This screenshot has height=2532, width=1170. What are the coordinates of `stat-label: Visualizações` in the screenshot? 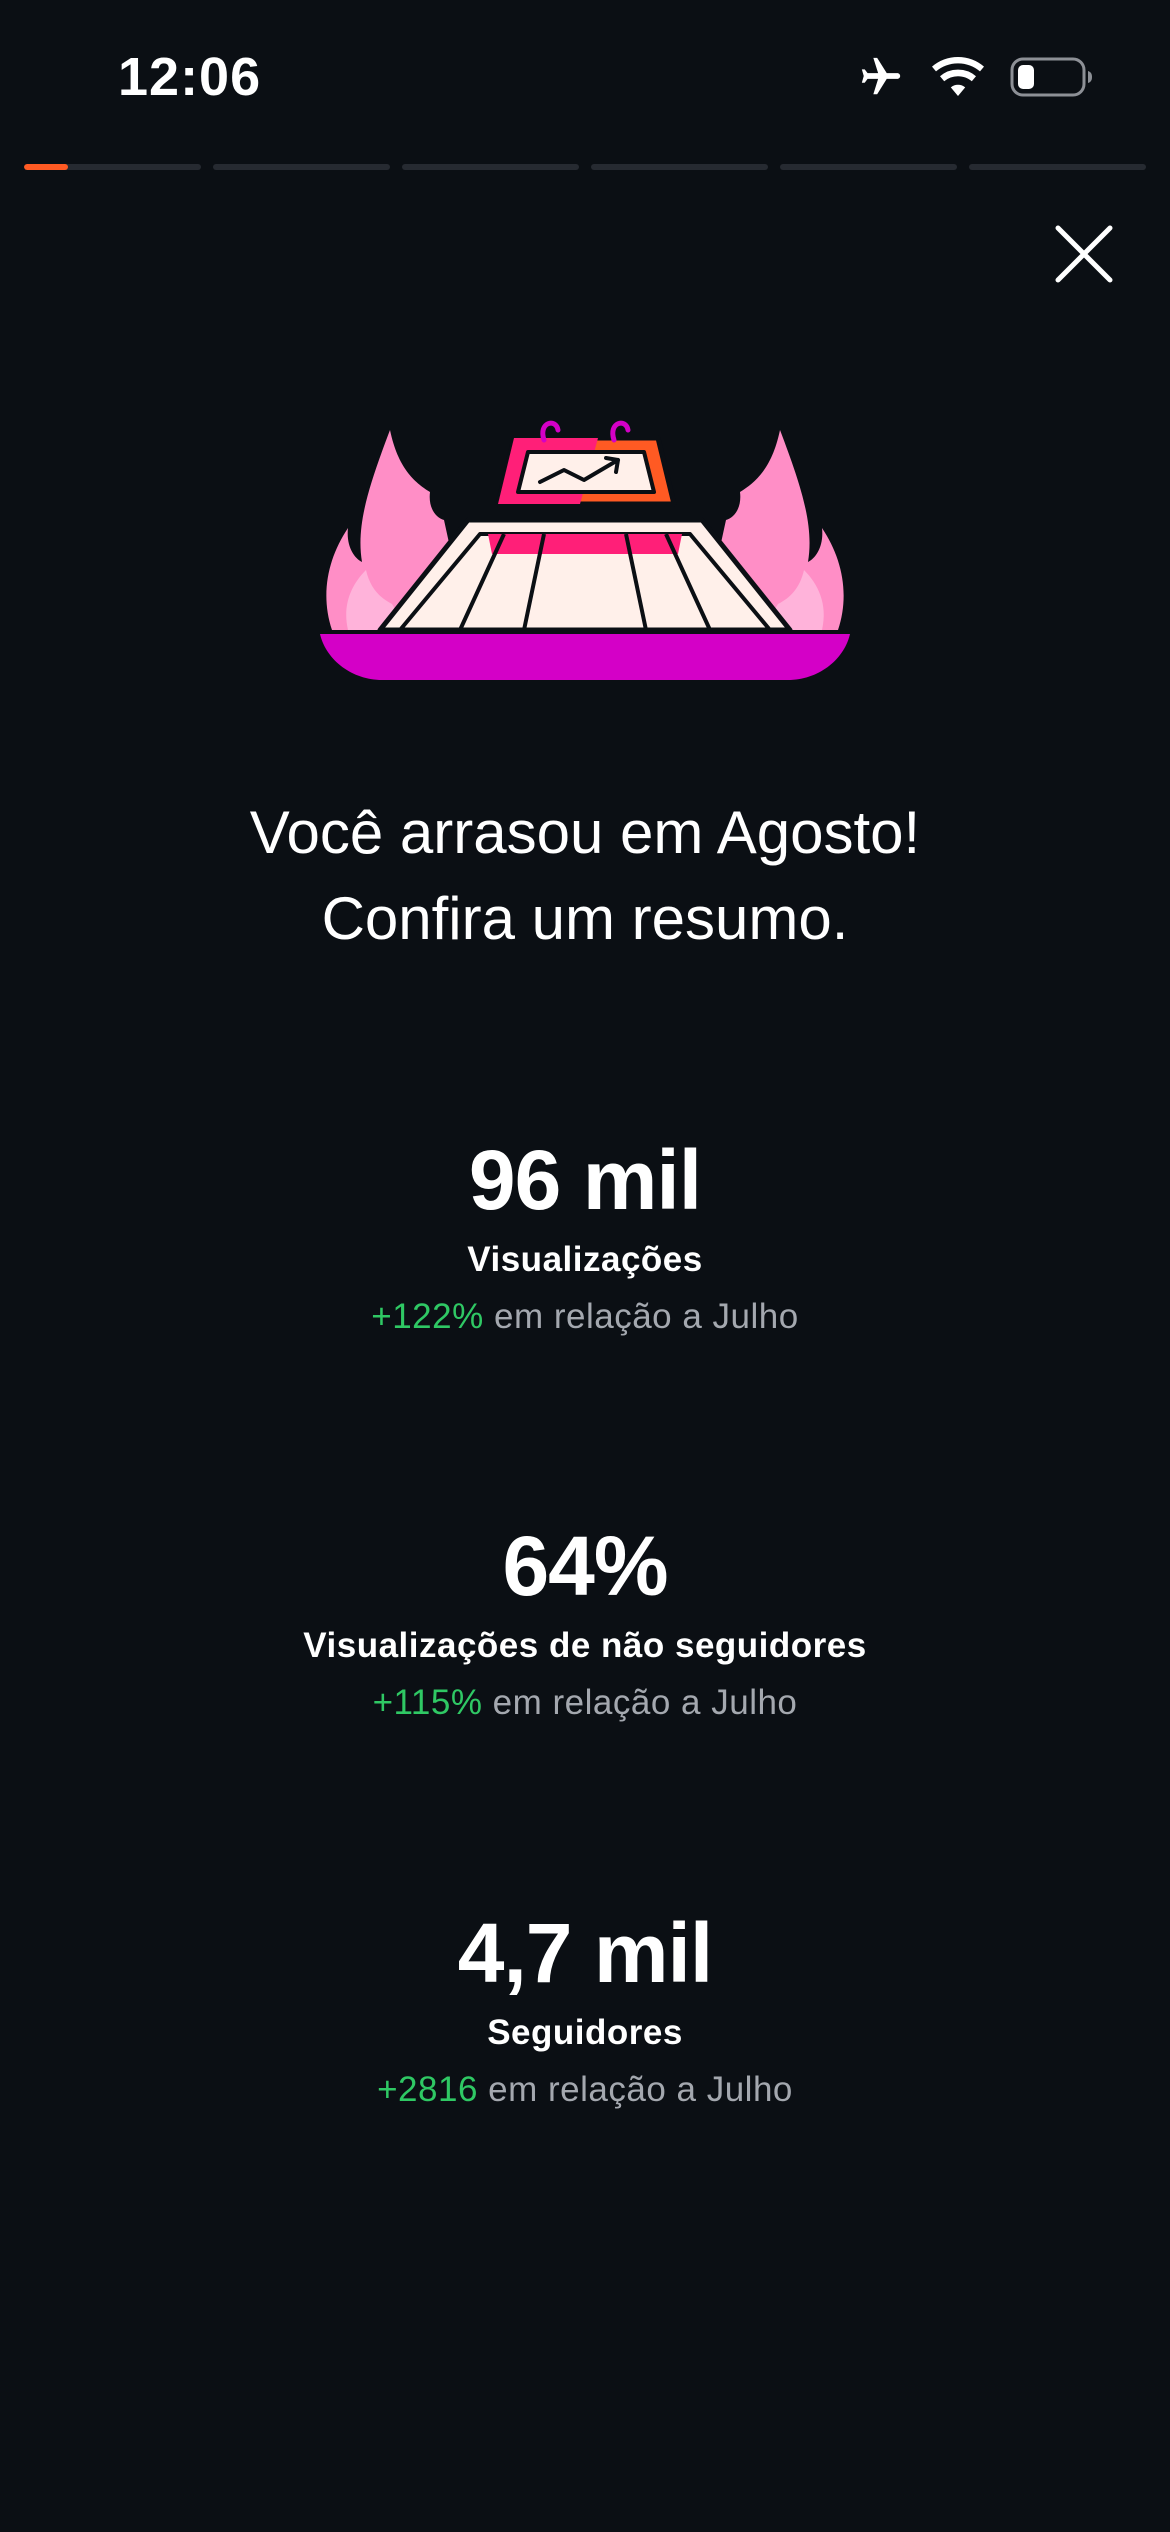 It's located at (585, 1259).